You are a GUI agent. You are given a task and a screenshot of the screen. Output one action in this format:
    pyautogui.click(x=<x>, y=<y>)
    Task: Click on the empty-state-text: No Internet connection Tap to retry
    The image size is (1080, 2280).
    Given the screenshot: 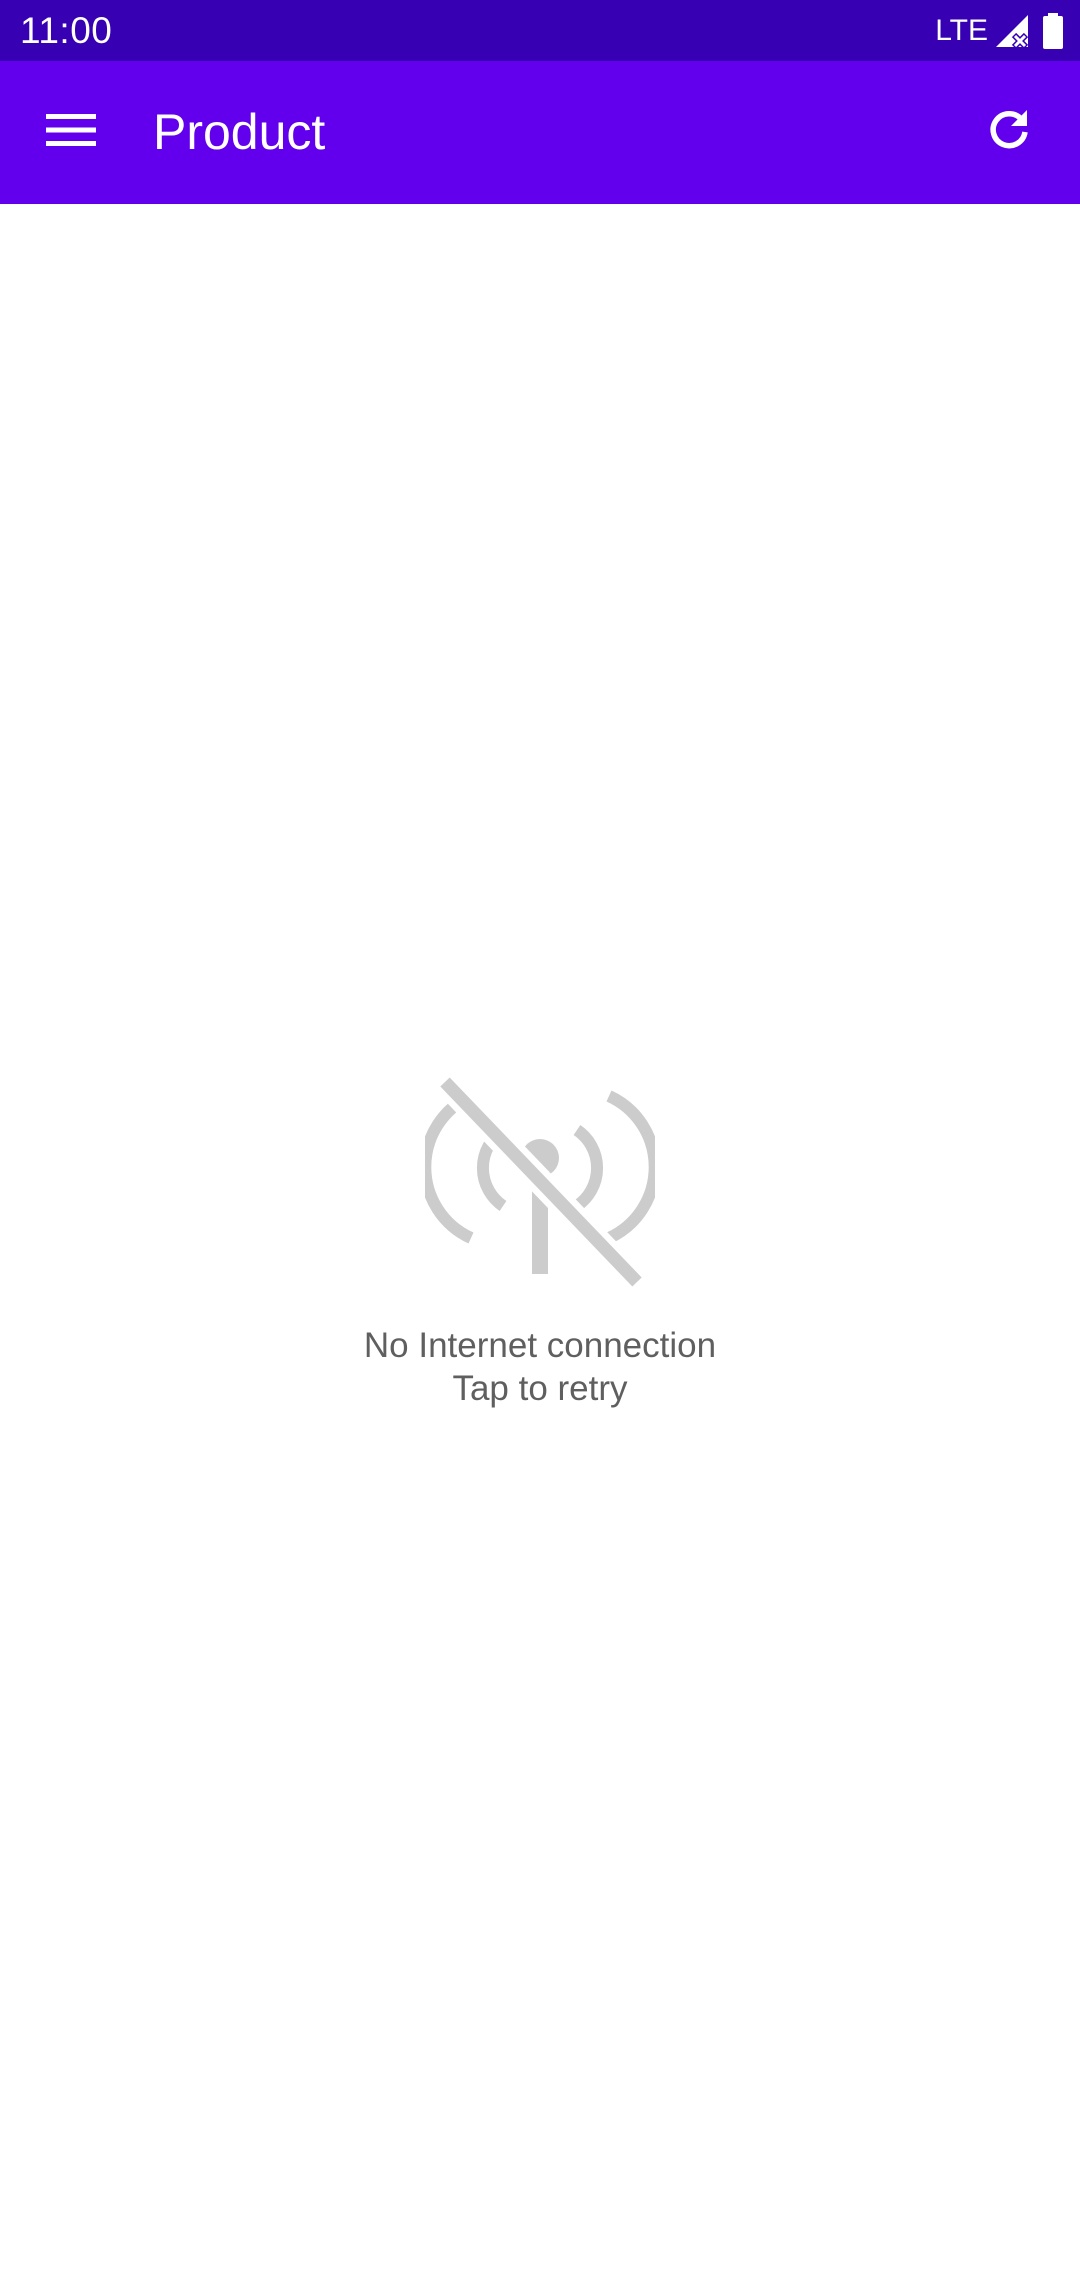 What is the action you would take?
    pyautogui.click(x=540, y=1367)
    